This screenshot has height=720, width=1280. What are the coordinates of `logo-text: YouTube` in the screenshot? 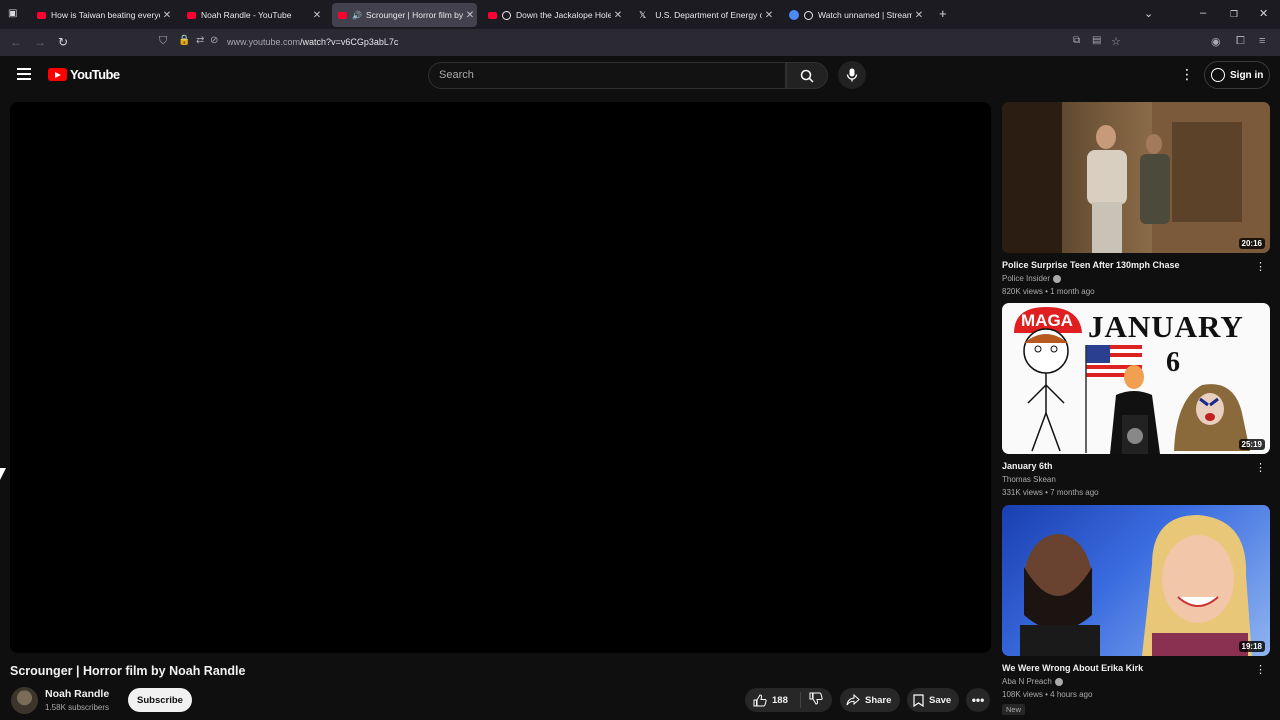 It's located at (95, 74).